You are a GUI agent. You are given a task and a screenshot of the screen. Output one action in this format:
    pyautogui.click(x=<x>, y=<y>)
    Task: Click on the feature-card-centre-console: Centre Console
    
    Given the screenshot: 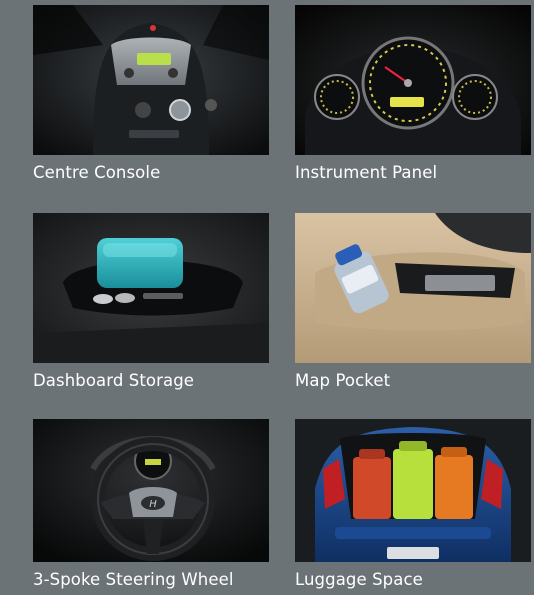 What is the action you would take?
    pyautogui.click(x=151, y=94)
    